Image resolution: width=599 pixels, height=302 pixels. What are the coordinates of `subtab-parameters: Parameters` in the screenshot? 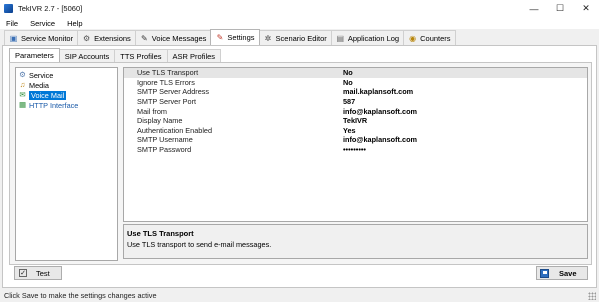 It's located at (34, 55).